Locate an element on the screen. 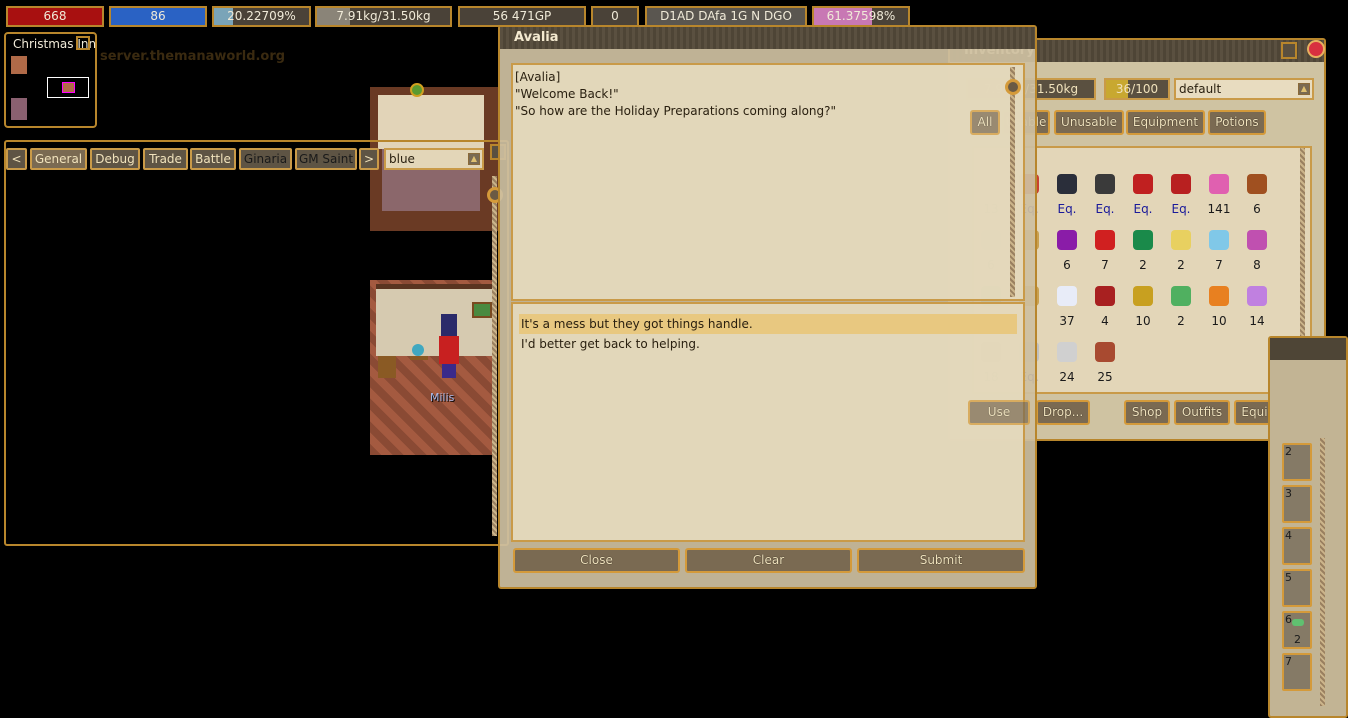 Image resolution: width=1348 pixels, height=718 pixels. inventory-item: 25 is located at coordinates (1105, 363).